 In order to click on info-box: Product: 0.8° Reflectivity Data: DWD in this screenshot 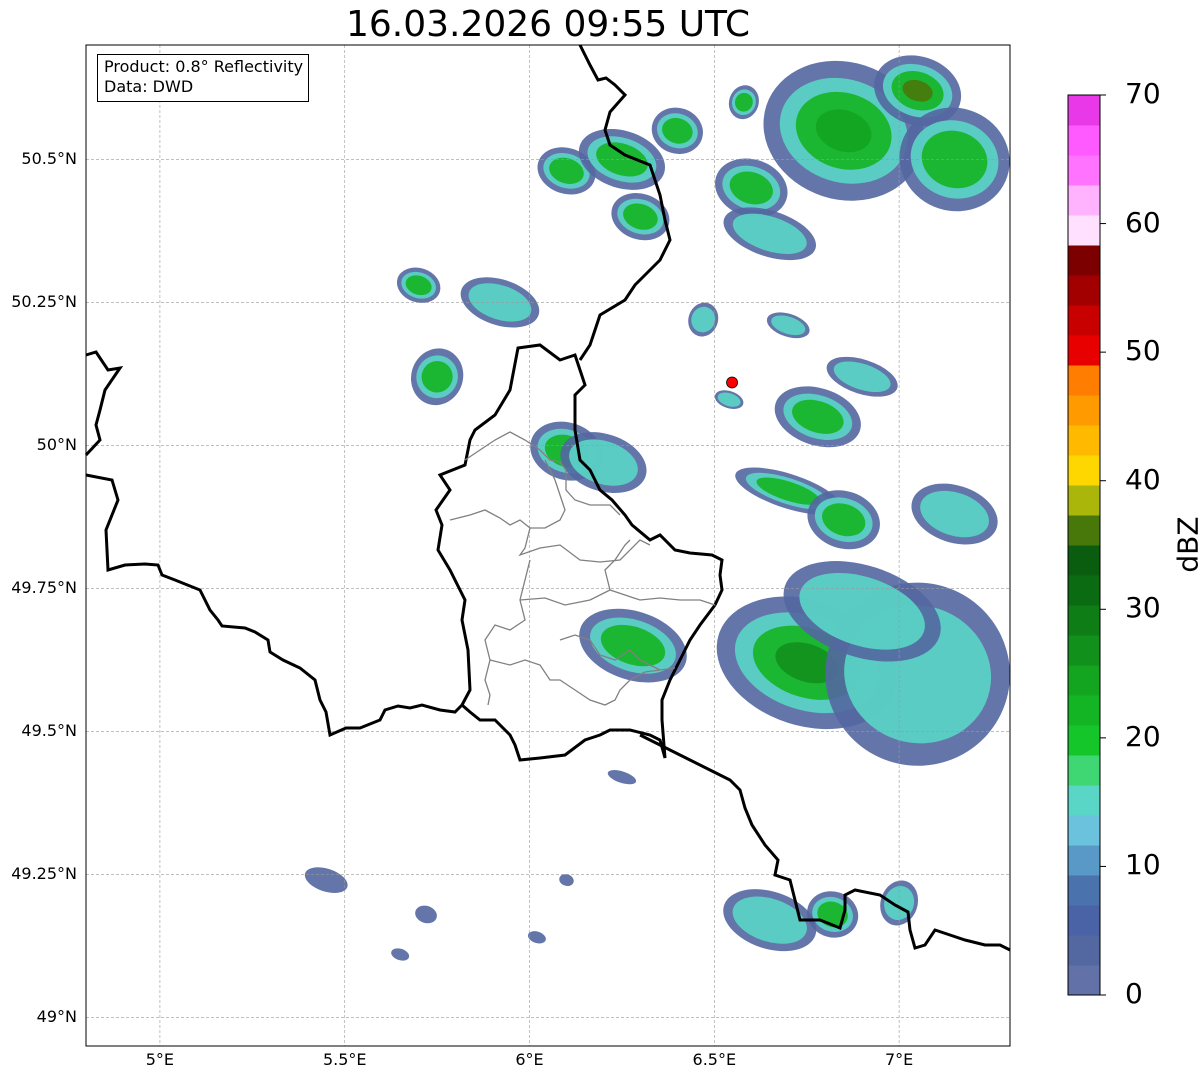, I will do `click(203, 78)`.